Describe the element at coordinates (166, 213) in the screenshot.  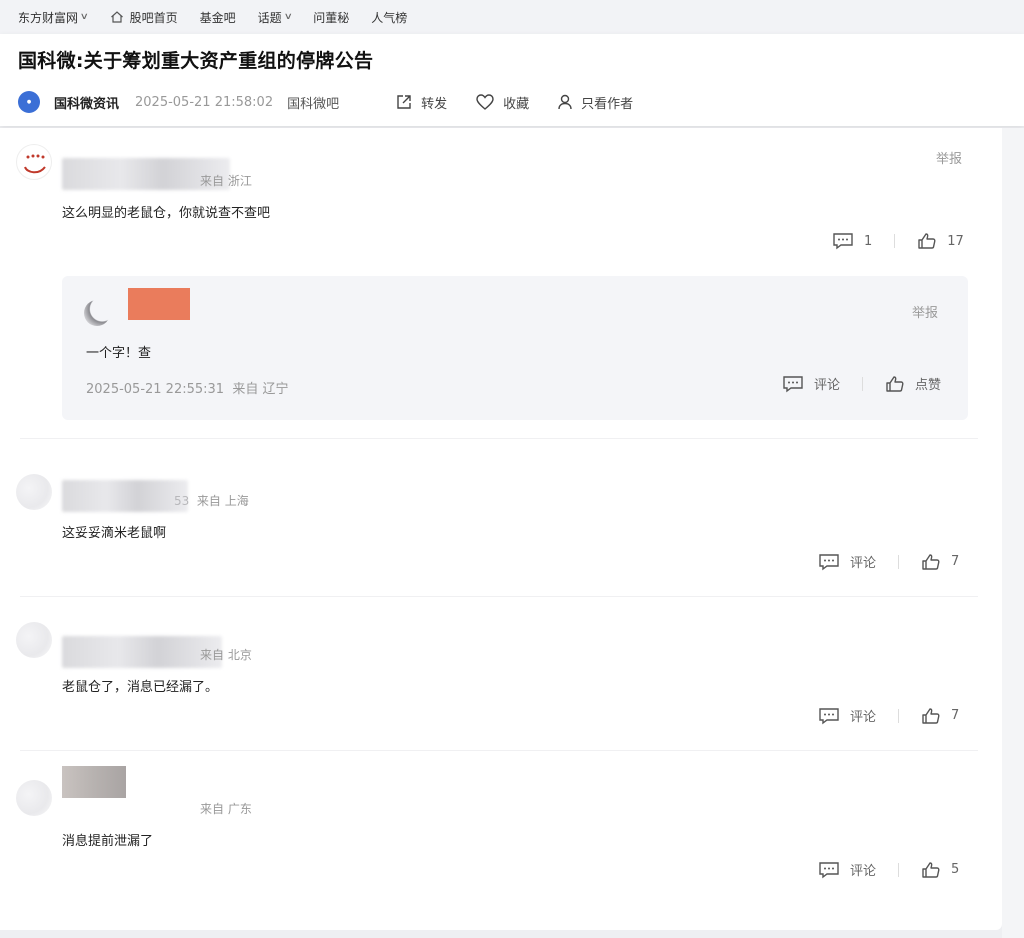
I see `comment-text: 这么明显的老鼠仓，你就说查不查吧` at that location.